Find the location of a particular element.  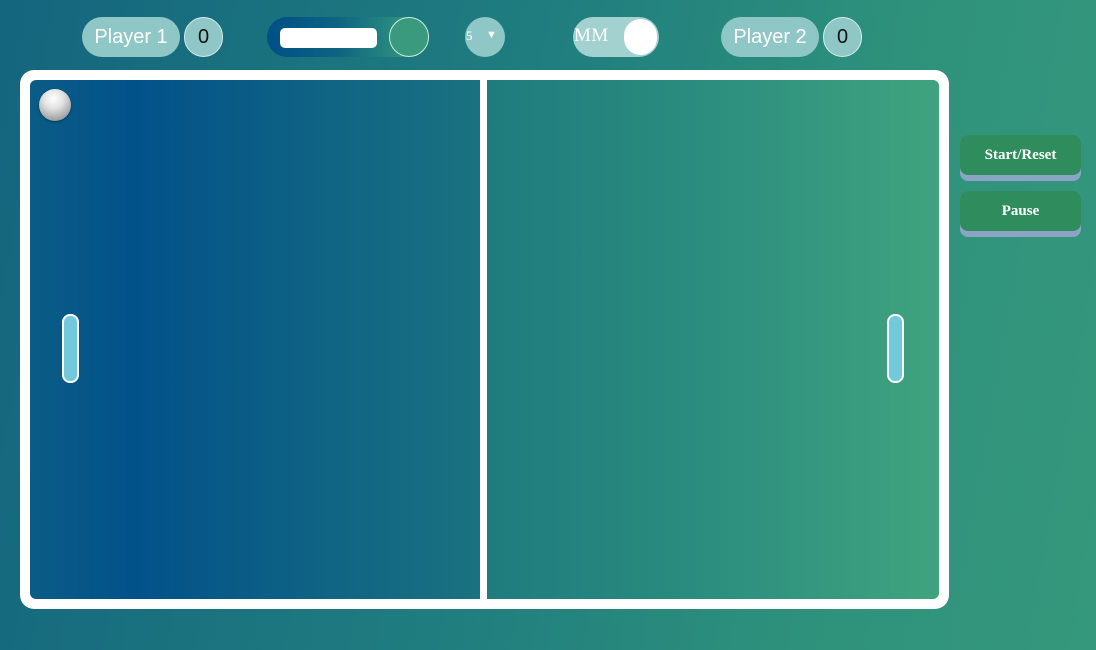

mode-toggle-label: MM is located at coordinates (591, 35).